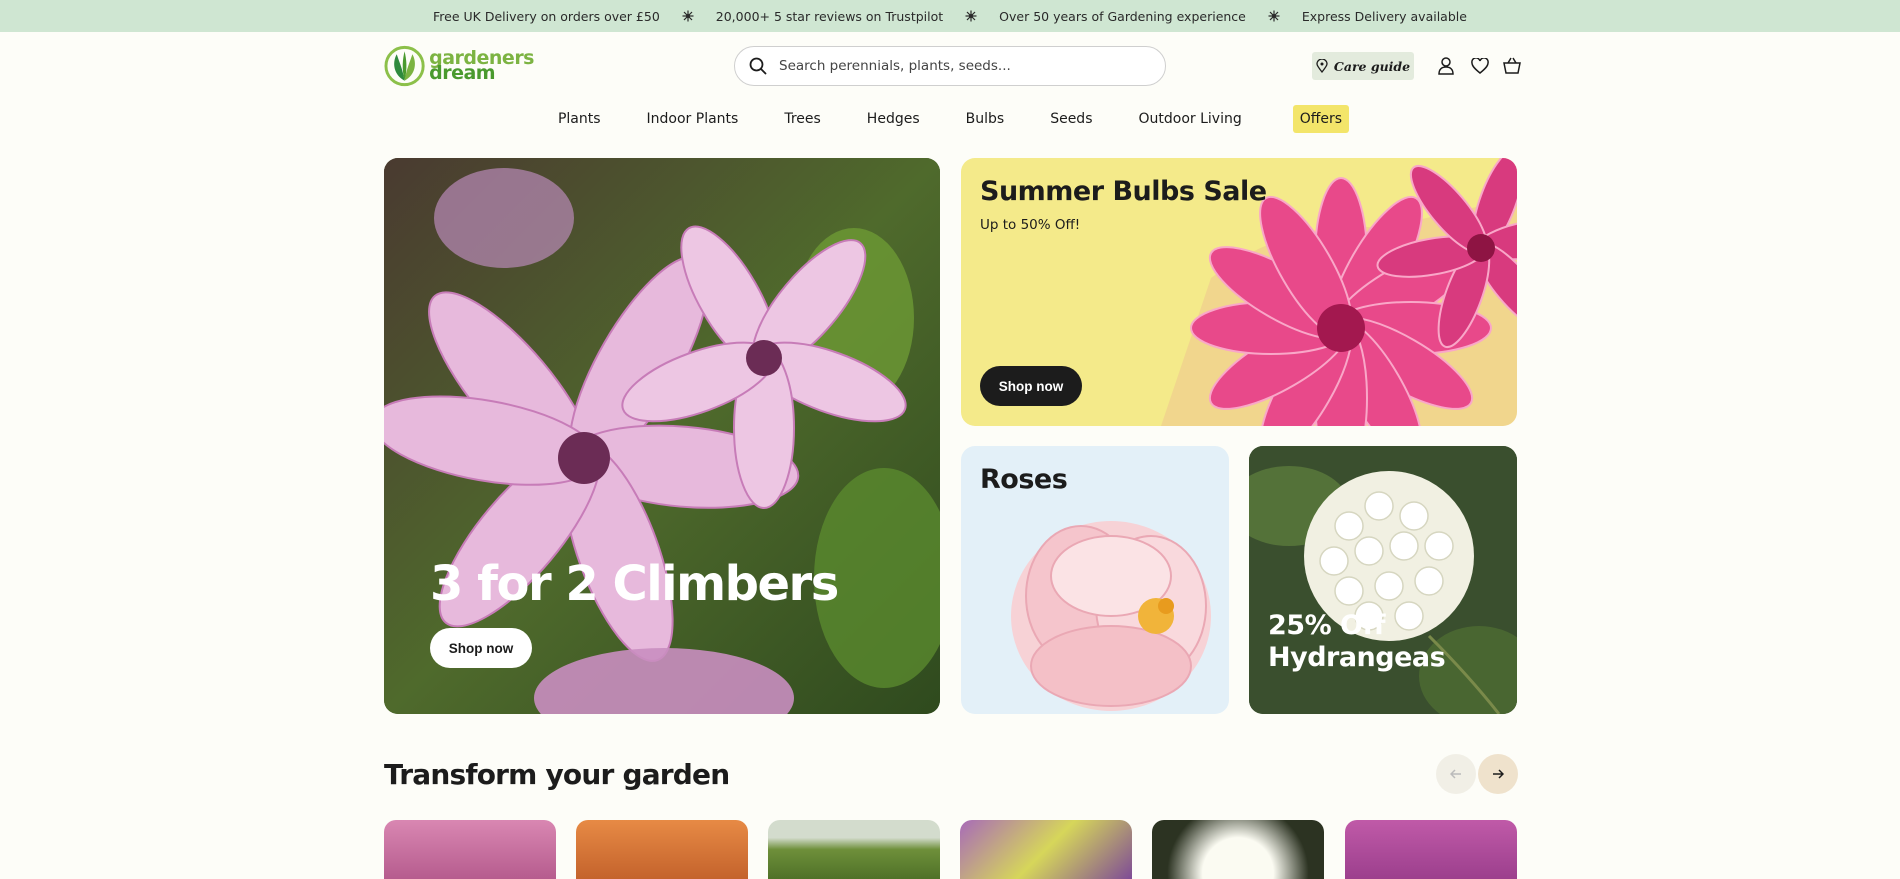 The width and height of the screenshot is (1900, 879). Describe the element at coordinates (1122, 16) in the screenshot. I see `promo-item-experience: Over 50 years of Gardening experience` at that location.